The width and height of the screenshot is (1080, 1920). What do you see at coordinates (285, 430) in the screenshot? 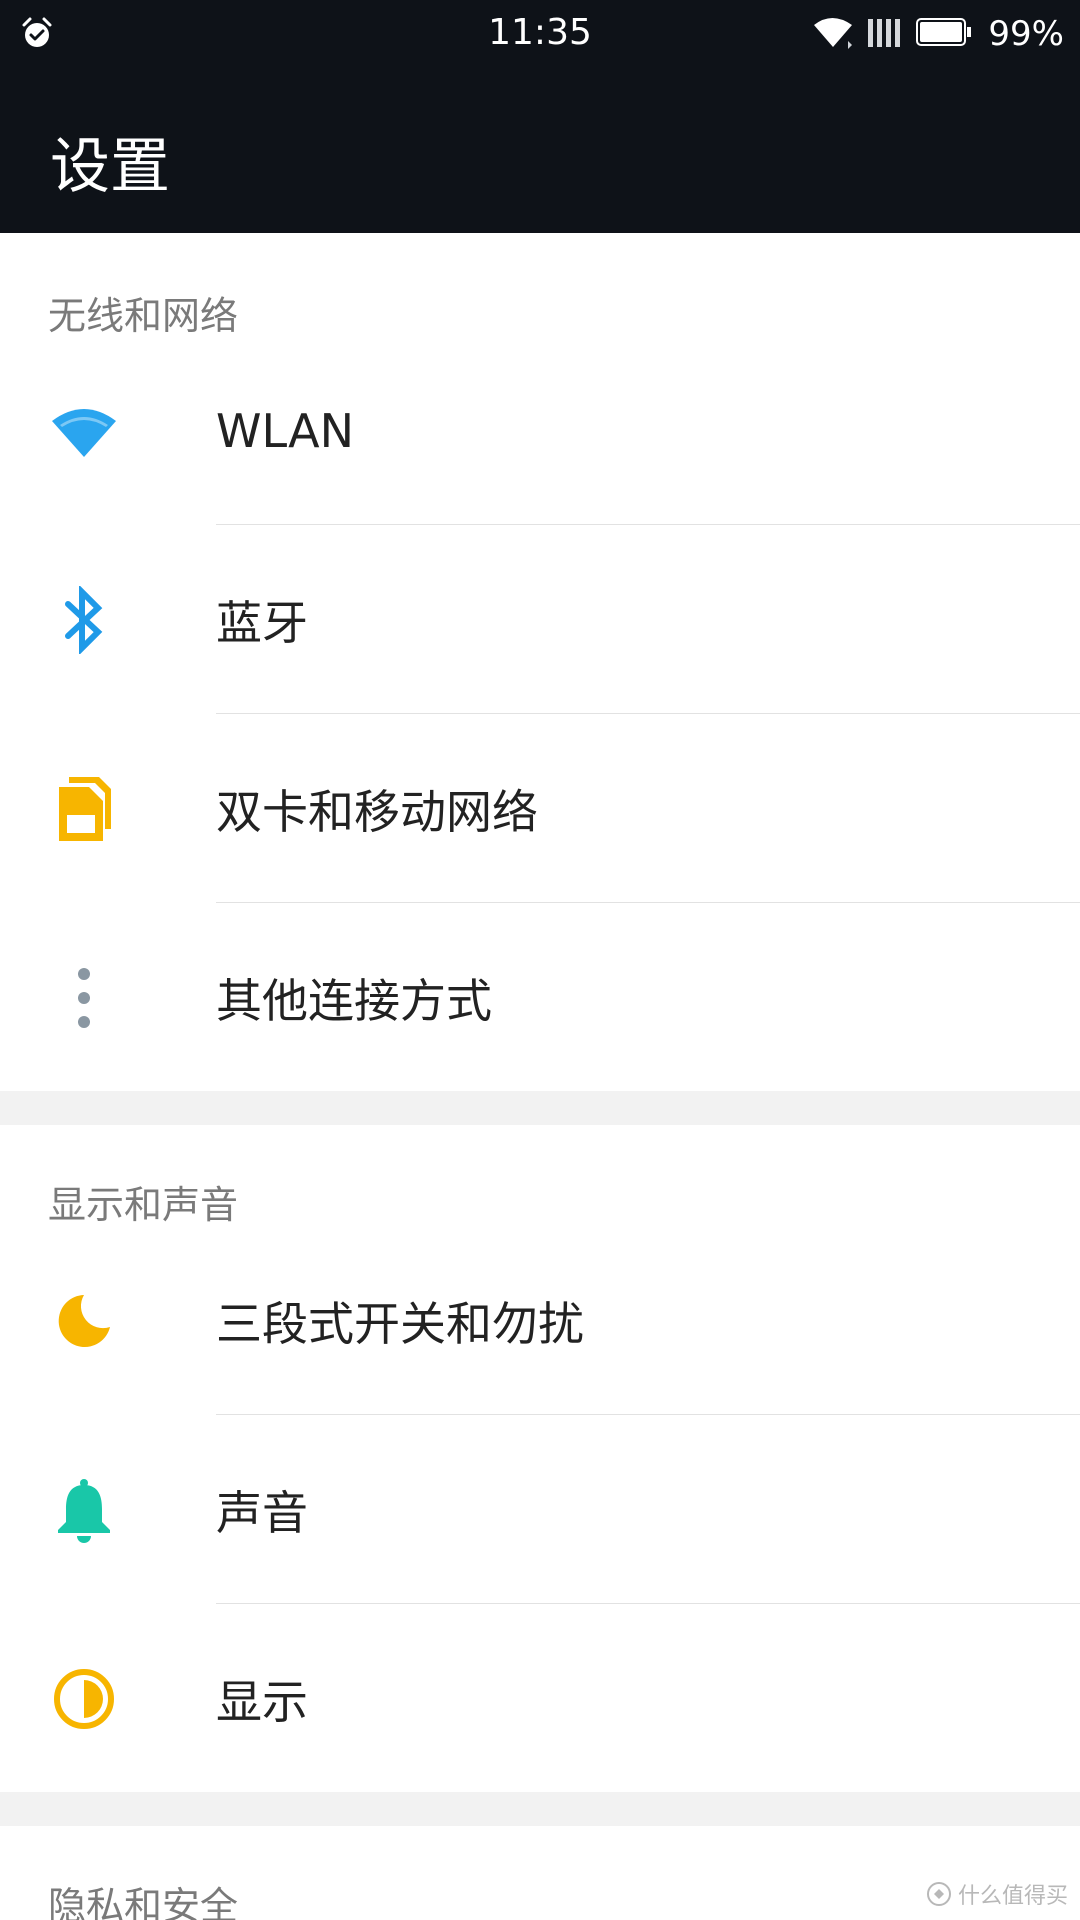
I see `settings-item-label: WLAN` at bounding box center [285, 430].